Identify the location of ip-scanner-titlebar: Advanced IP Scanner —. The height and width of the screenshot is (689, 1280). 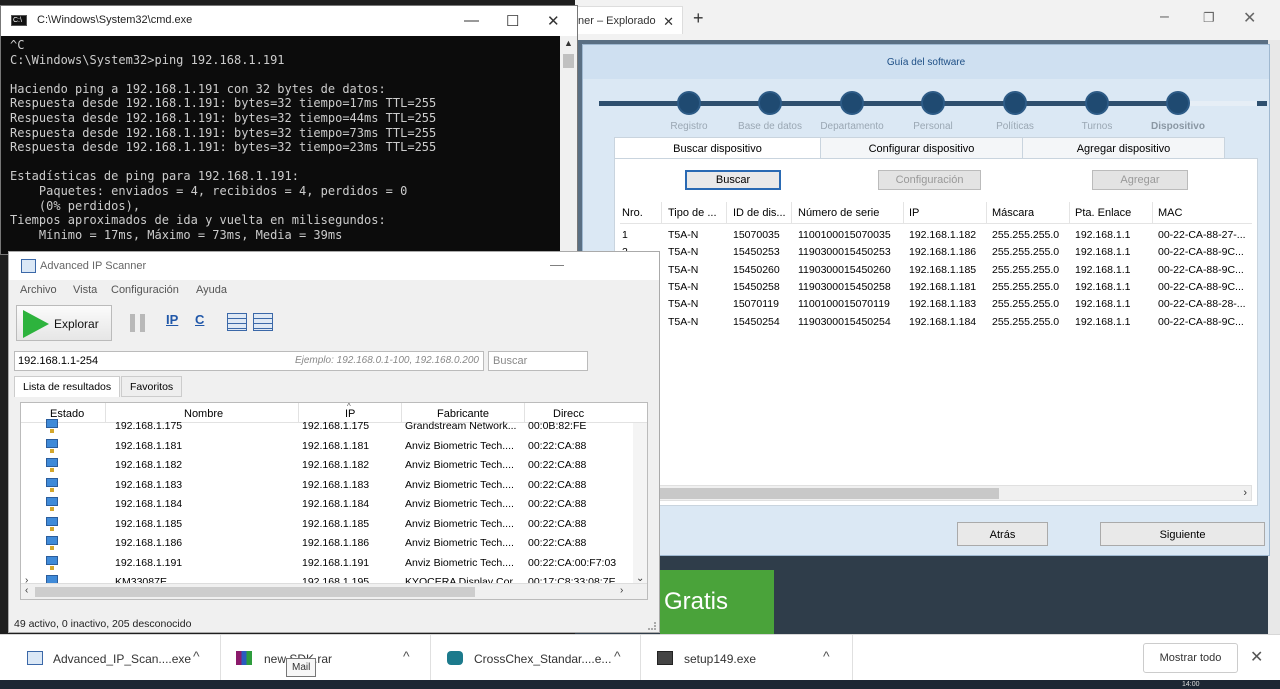
(334, 266).